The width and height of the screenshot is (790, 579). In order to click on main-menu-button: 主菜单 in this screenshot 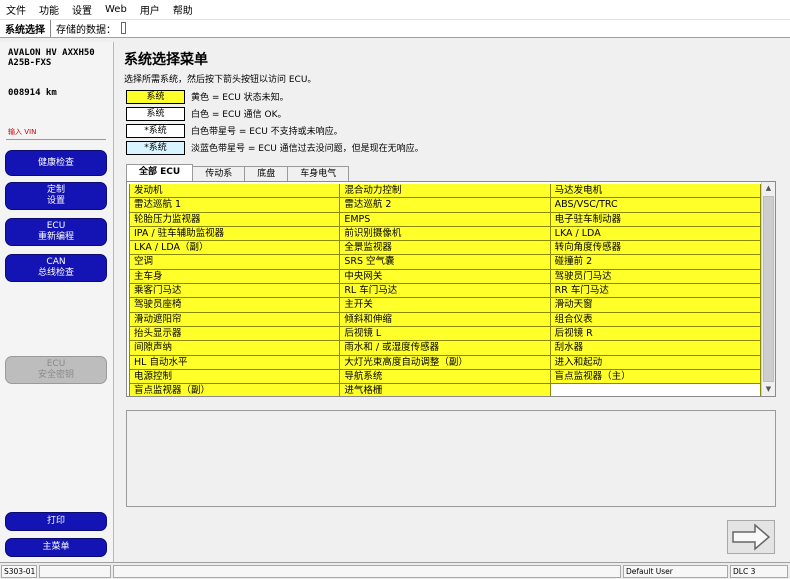, I will do `click(56, 547)`.